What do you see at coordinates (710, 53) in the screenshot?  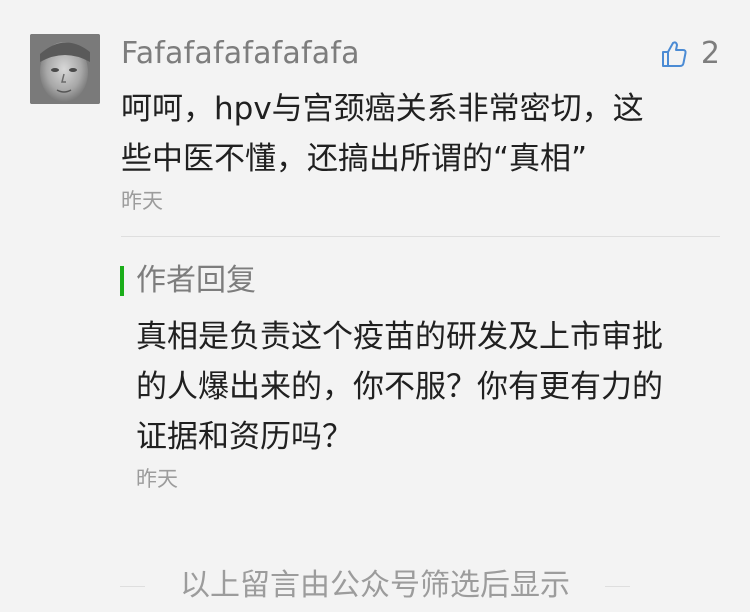 I see `like-count: 2` at bounding box center [710, 53].